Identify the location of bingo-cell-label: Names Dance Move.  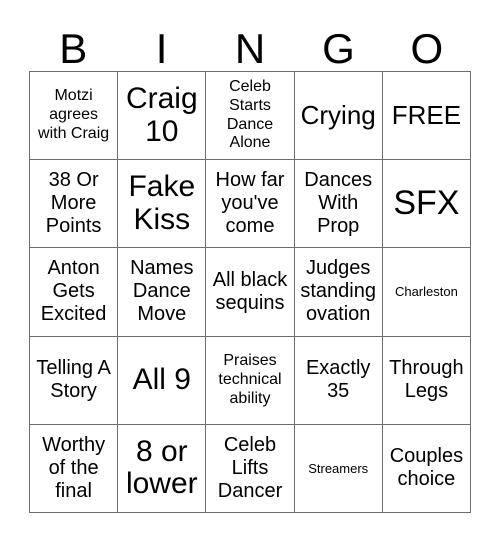
(162, 291).